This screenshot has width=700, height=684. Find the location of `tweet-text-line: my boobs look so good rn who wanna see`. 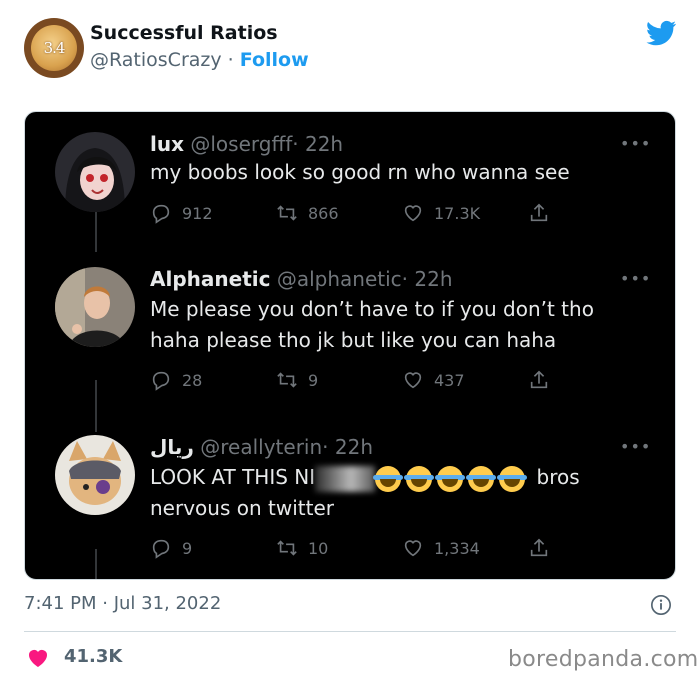

tweet-text-line: my boobs look so good rn who wanna see is located at coordinates (360, 172).